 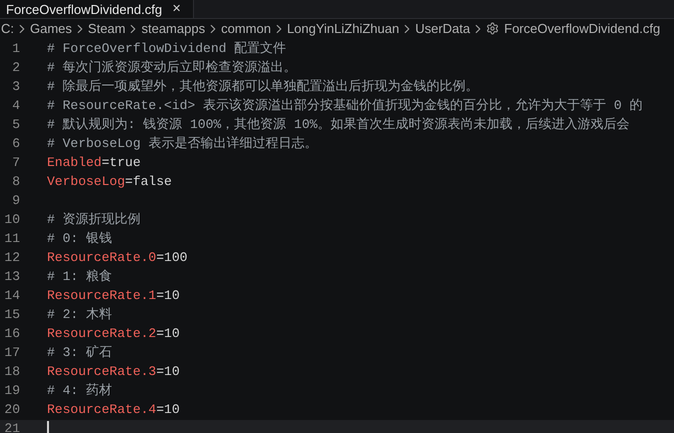 What do you see at coordinates (177, 9) in the screenshot?
I see `close-button: ✕` at bounding box center [177, 9].